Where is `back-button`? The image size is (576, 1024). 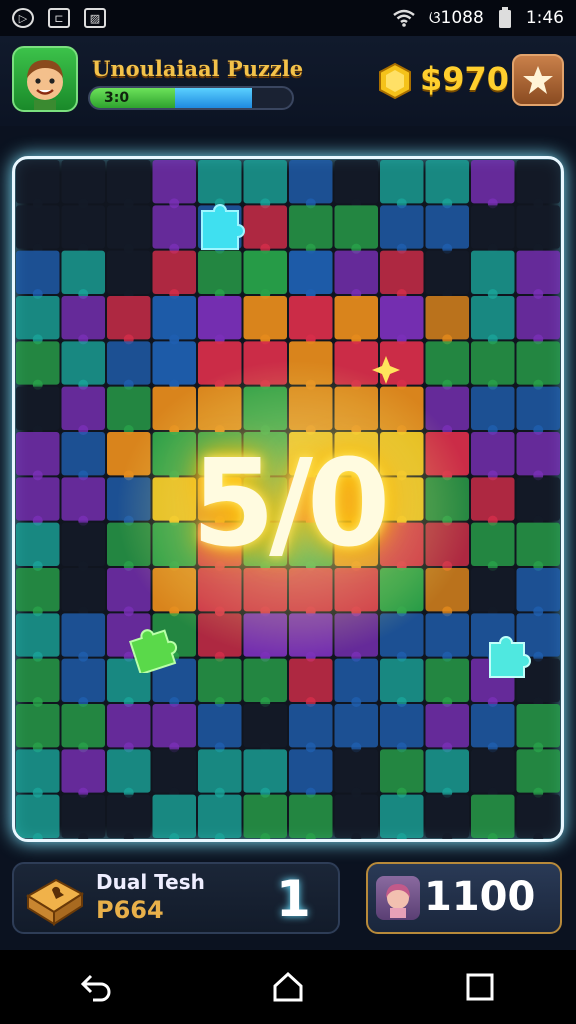
back-button is located at coordinates (96, 987).